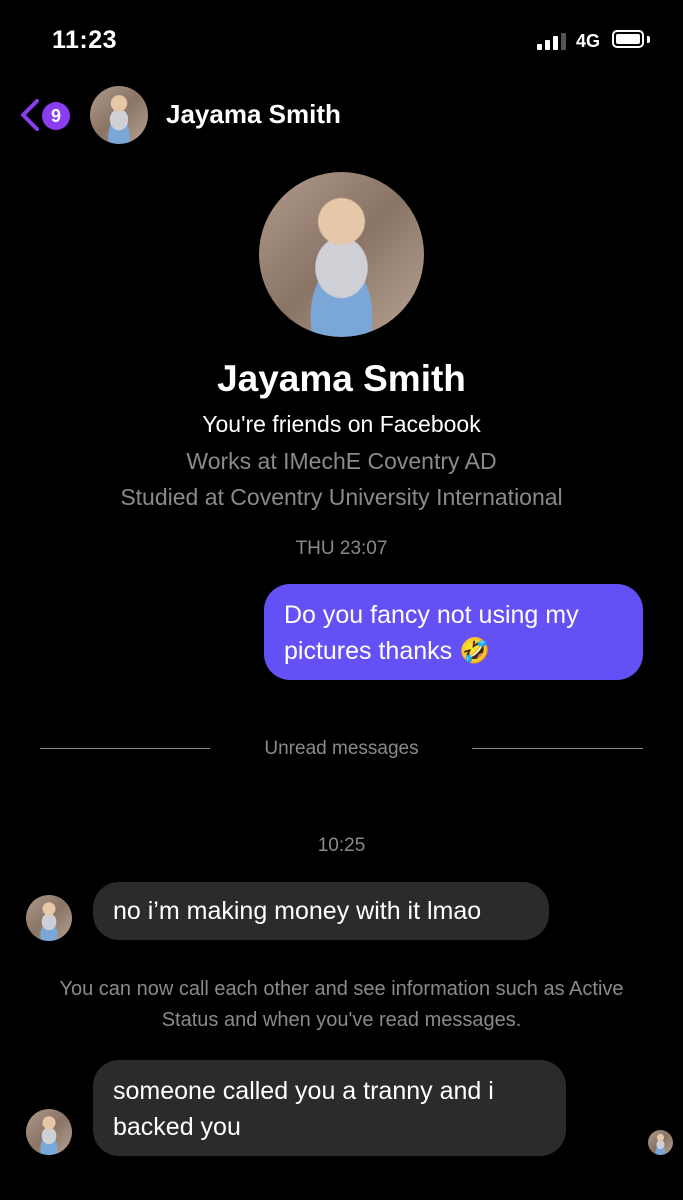 This screenshot has height=1200, width=683. What do you see at coordinates (30, 115) in the screenshot?
I see `back-chevron-icon` at bounding box center [30, 115].